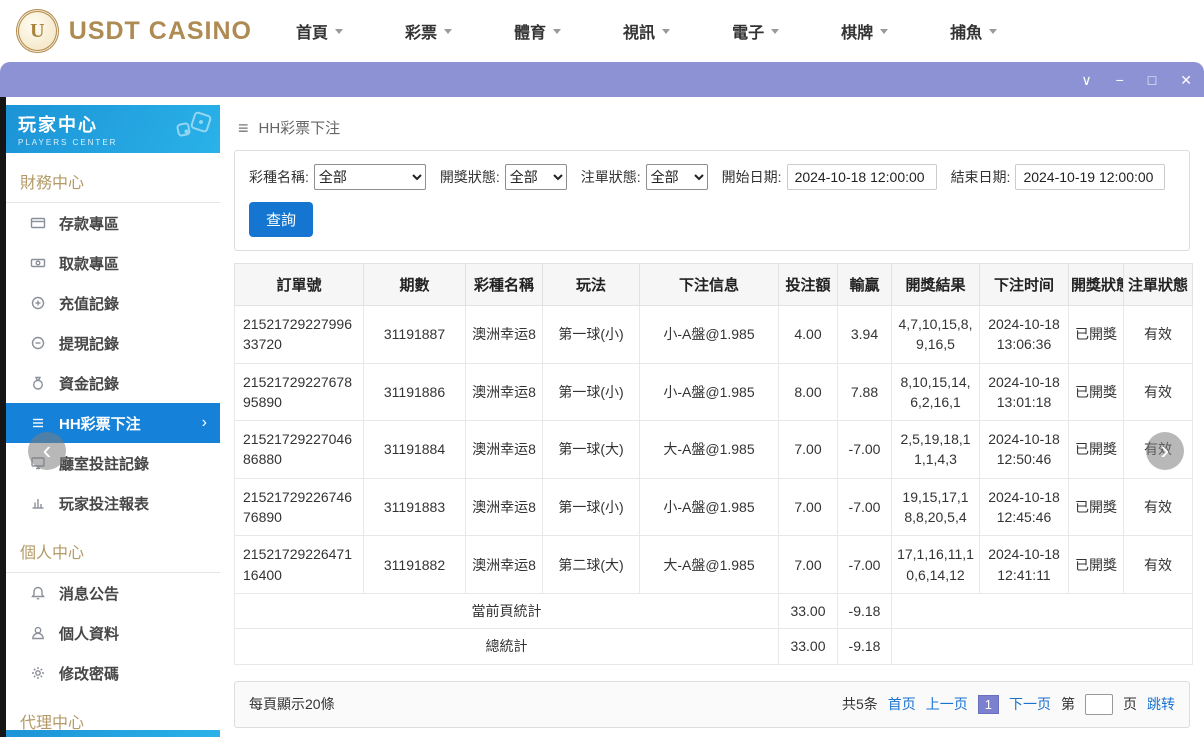  What do you see at coordinates (974, 31) in the screenshot?
I see `nav-item-fishing: 捕魚` at bounding box center [974, 31].